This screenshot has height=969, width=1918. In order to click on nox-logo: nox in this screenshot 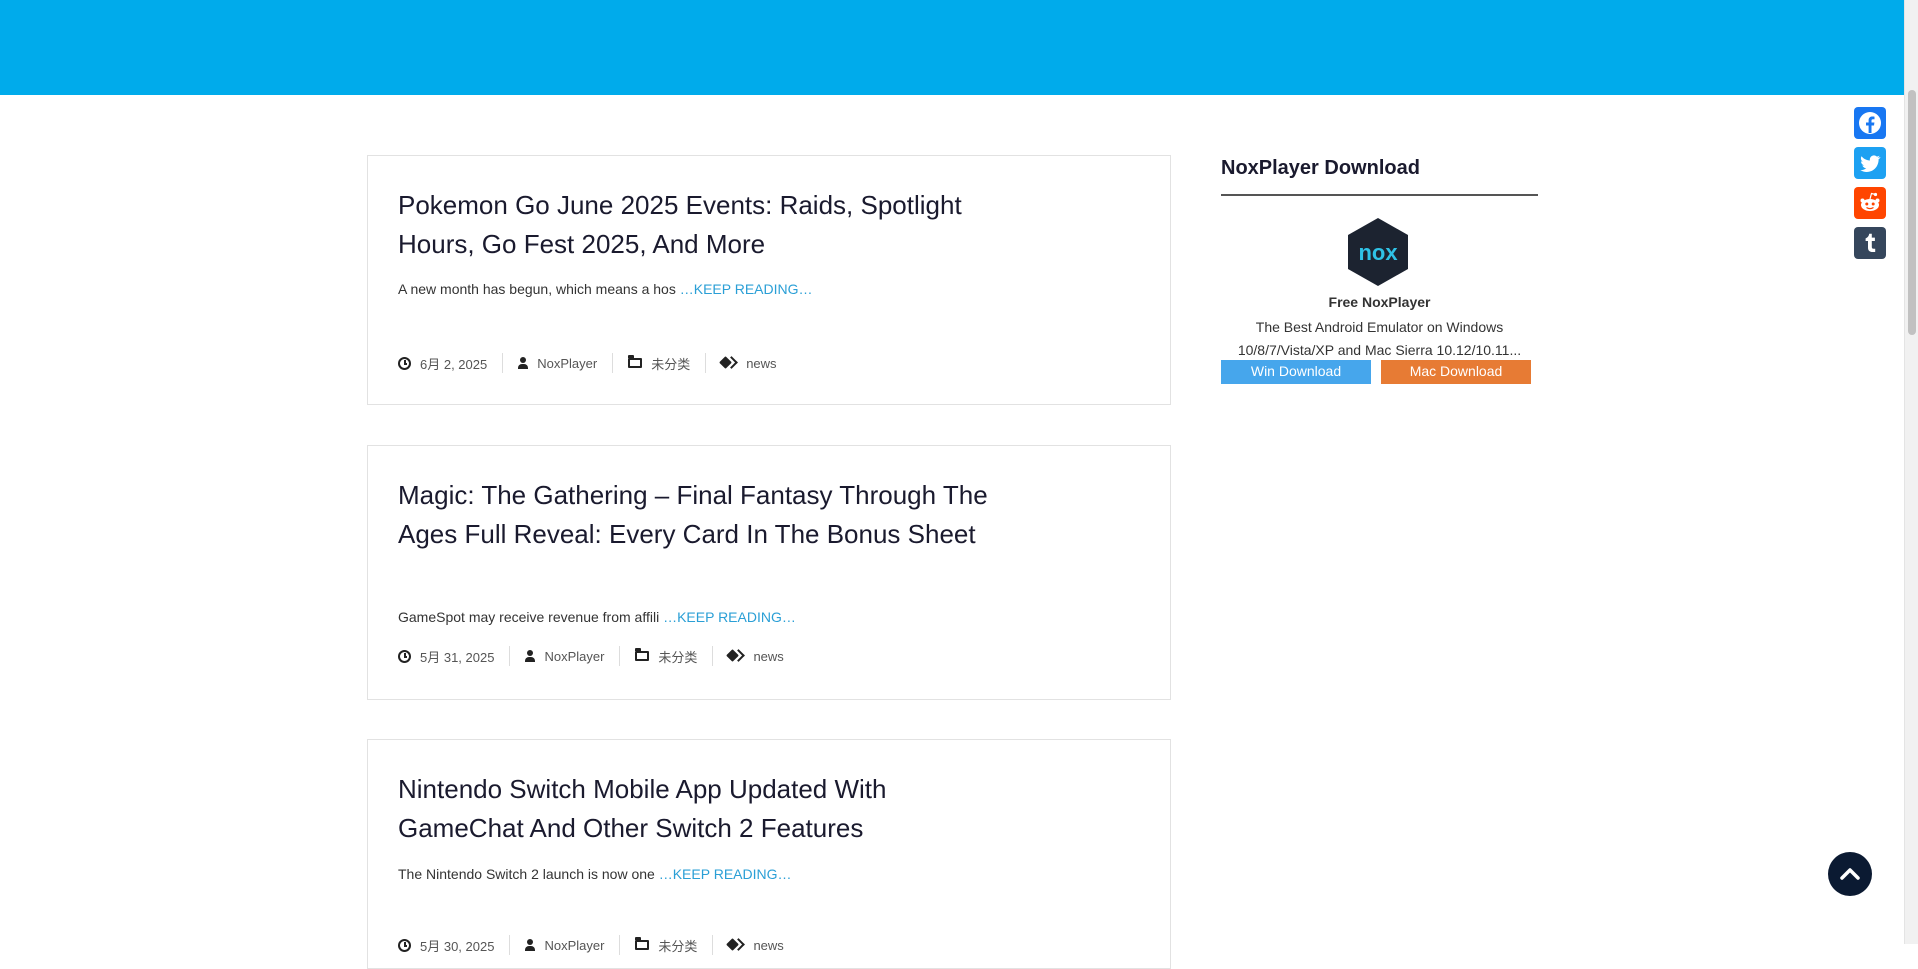, I will do `click(1378, 252)`.